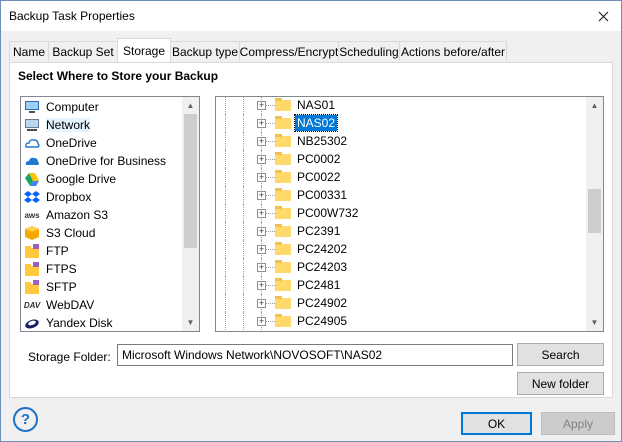 The image size is (622, 442). What do you see at coordinates (319, 159) in the screenshot?
I see `tree-item-label: PC0002` at bounding box center [319, 159].